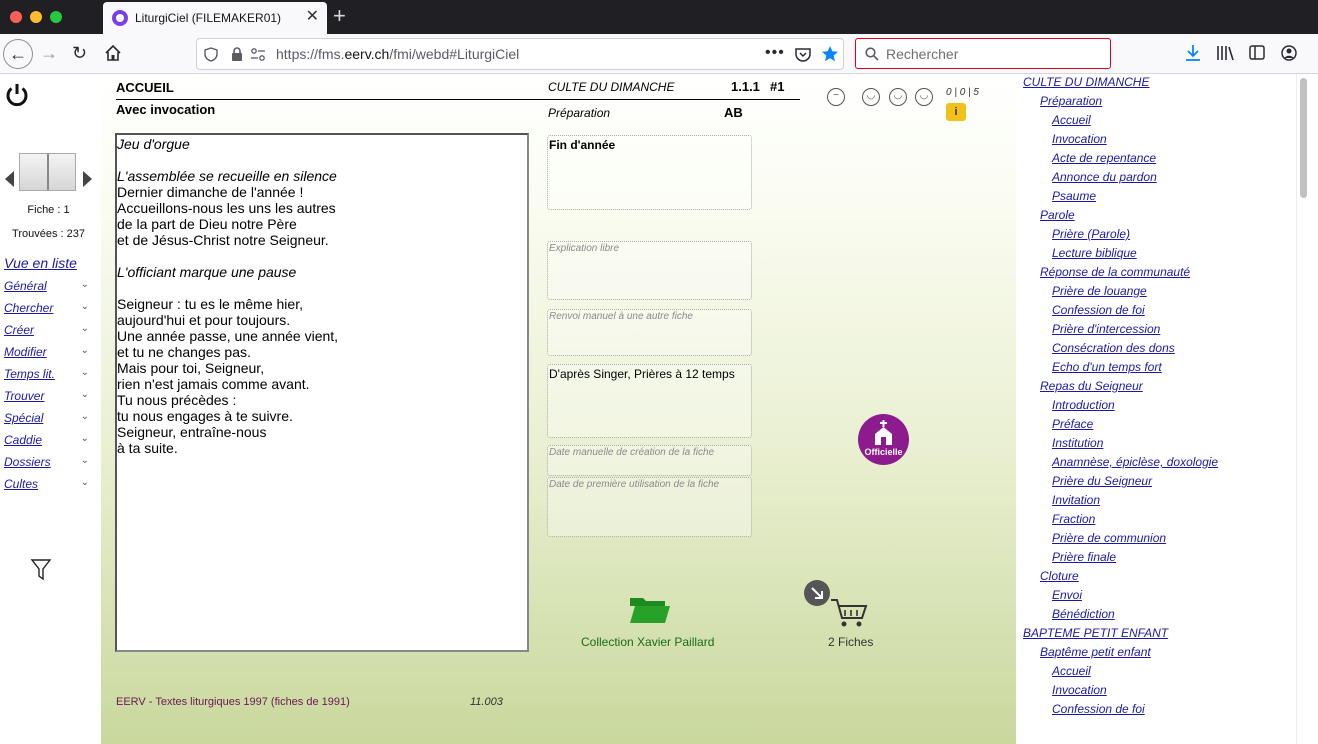 The width and height of the screenshot is (1318, 744). Describe the element at coordinates (1099, 291) in the screenshot. I see `outline-item: Prière de louange` at that location.